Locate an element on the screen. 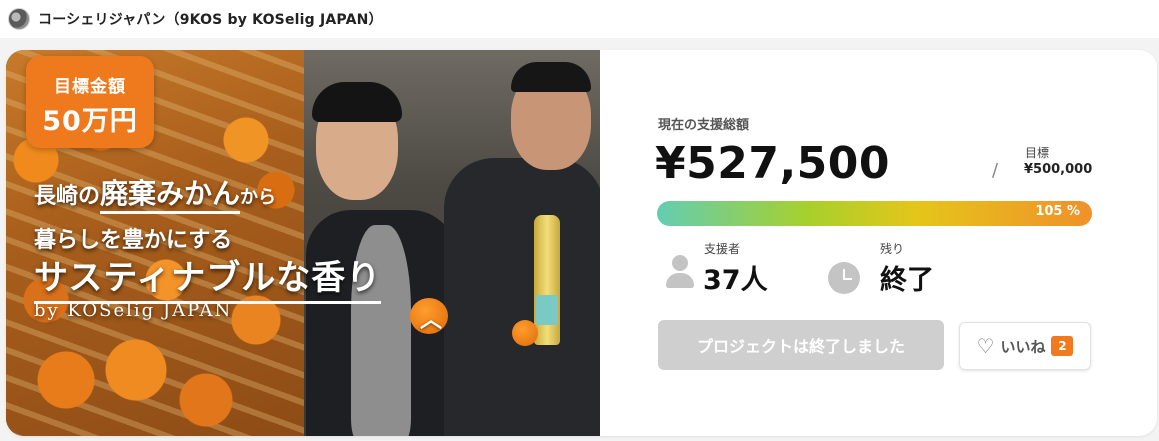 This screenshot has width=1159, height=441. raised-amount-value: ¥527,500 is located at coordinates (773, 163).